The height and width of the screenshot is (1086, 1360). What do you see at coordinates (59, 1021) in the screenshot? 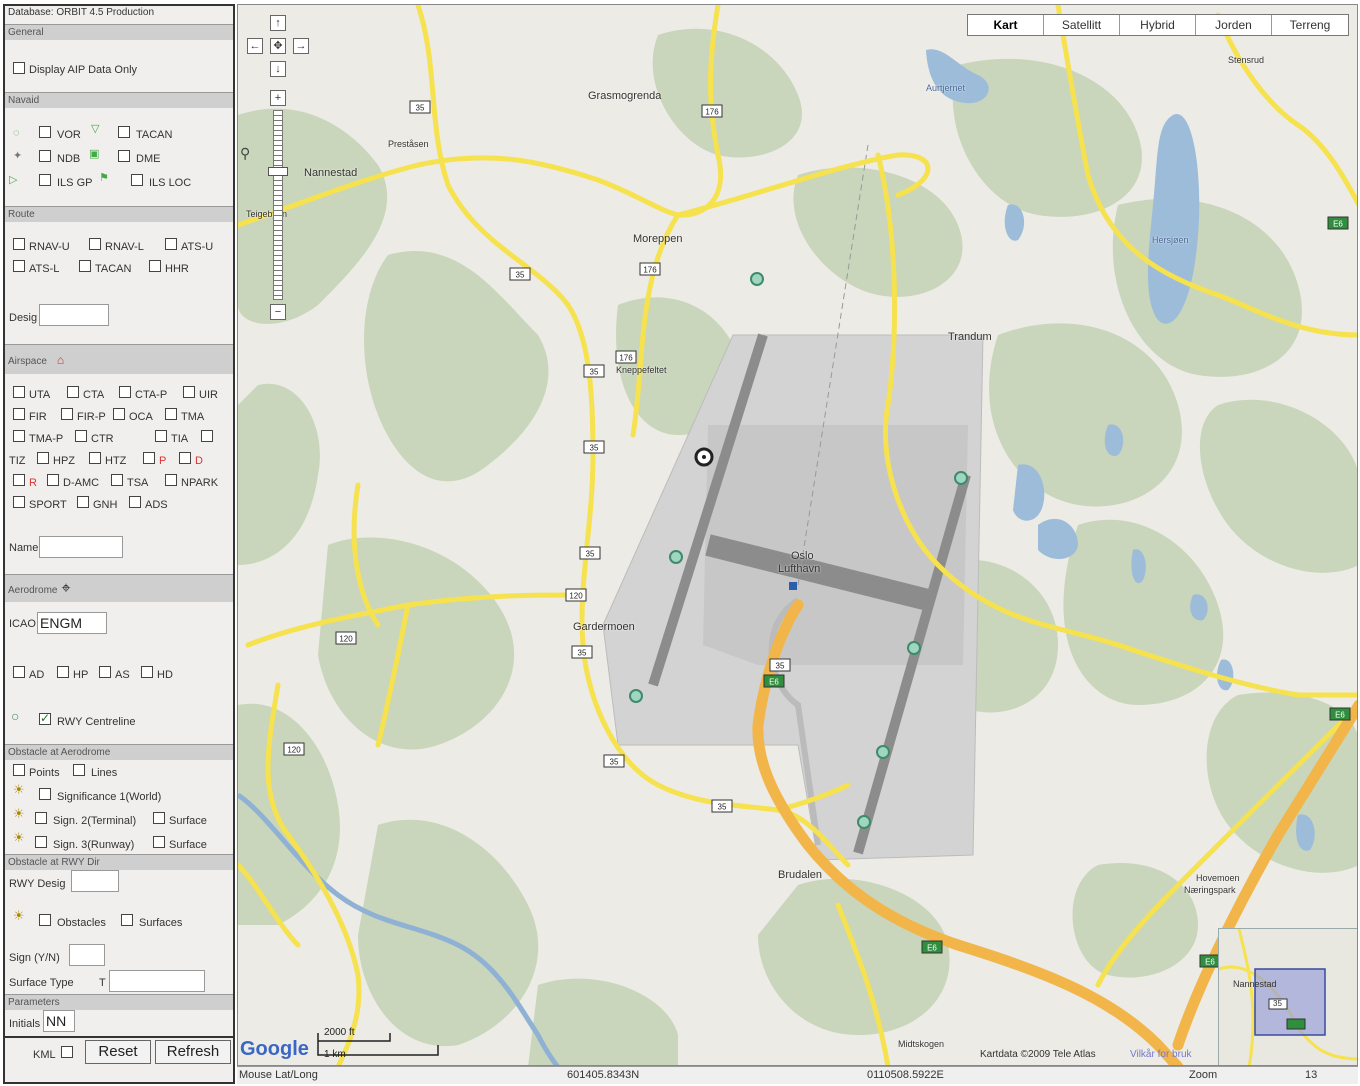
I see `initials-input: NN` at bounding box center [59, 1021].